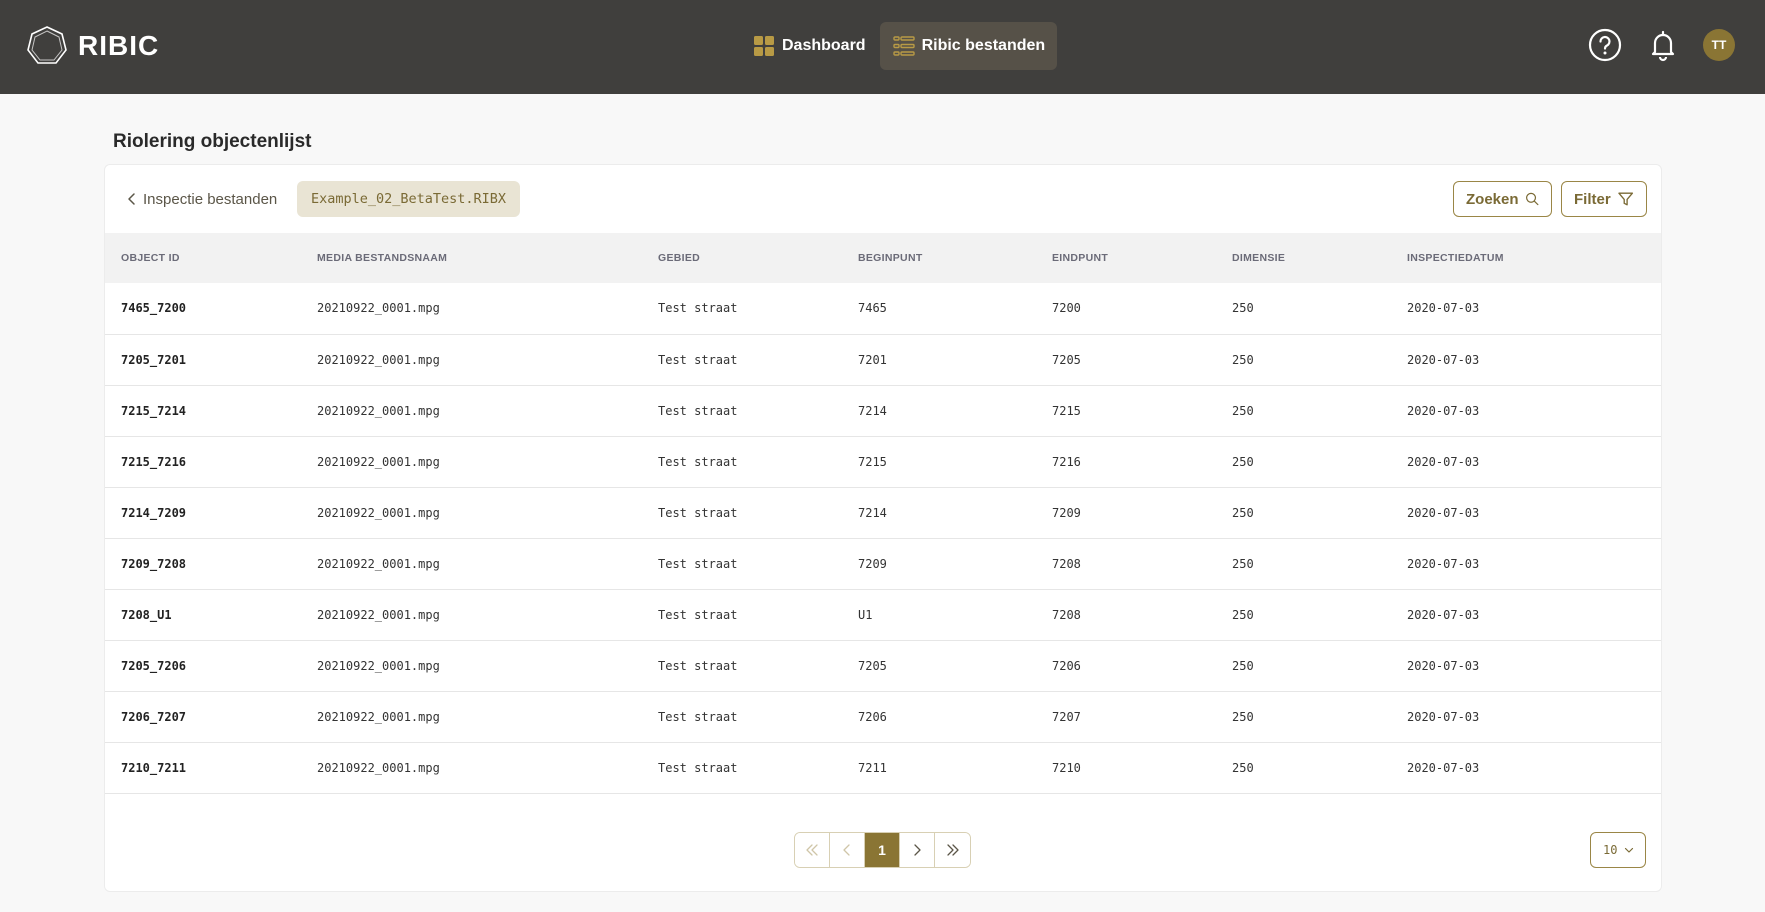 The width and height of the screenshot is (1765, 912). I want to click on cell-eindpunt: 7200, so click(1066, 308).